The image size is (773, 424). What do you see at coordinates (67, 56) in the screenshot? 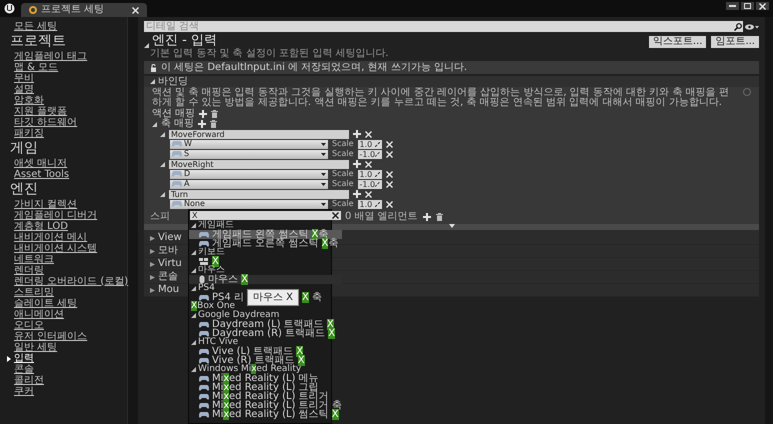
I see `sidebar-link: 게임플레이 태그` at bounding box center [67, 56].